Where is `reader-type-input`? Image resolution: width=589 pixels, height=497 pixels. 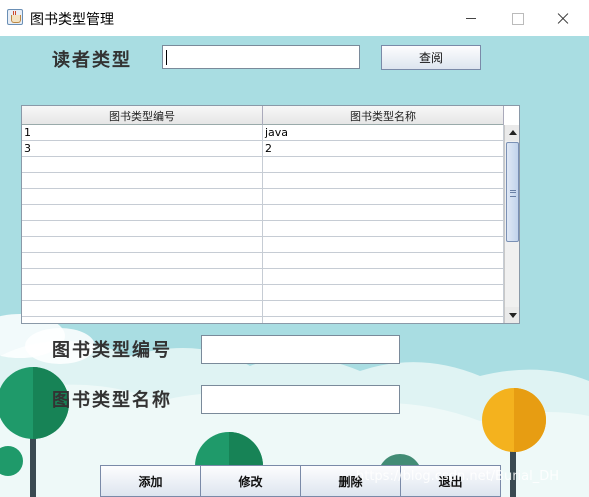 reader-type-input is located at coordinates (261, 57).